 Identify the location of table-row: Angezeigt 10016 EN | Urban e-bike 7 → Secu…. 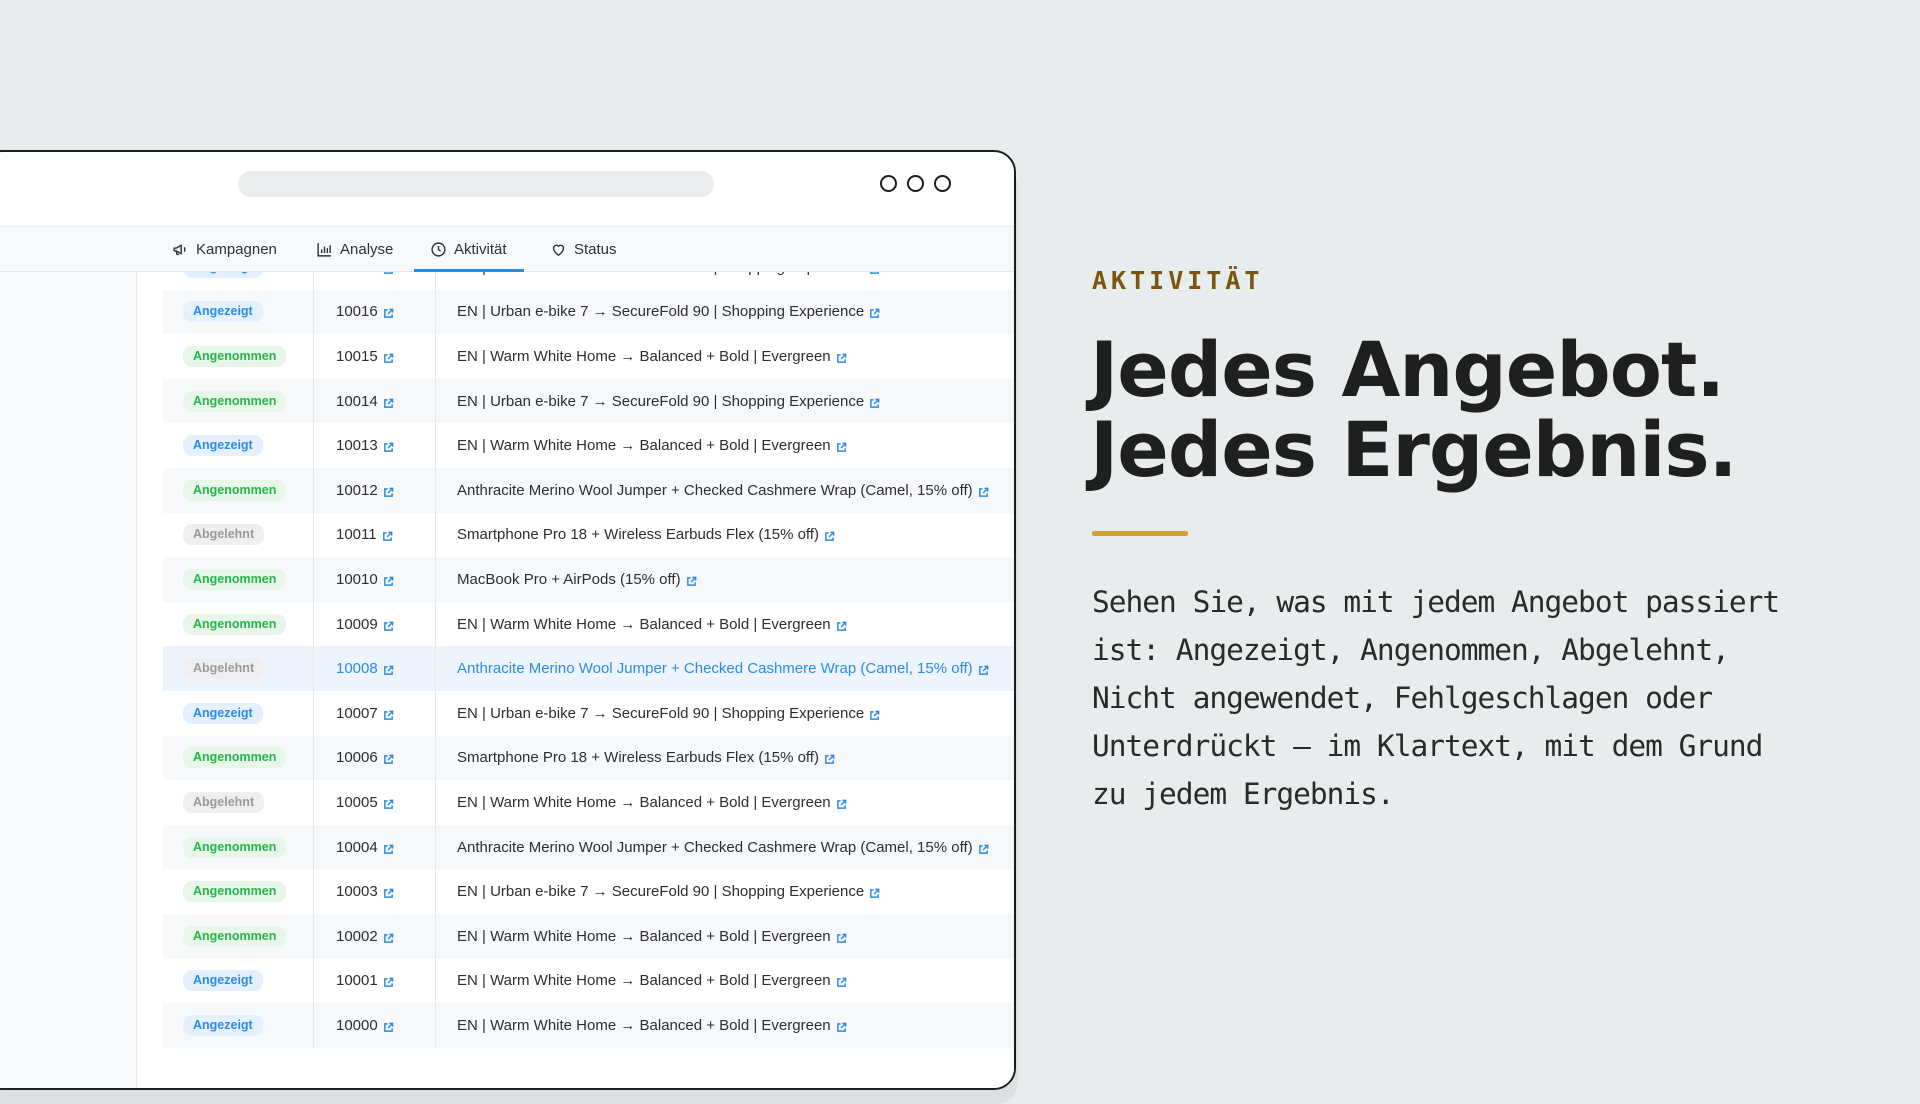
(588, 312).